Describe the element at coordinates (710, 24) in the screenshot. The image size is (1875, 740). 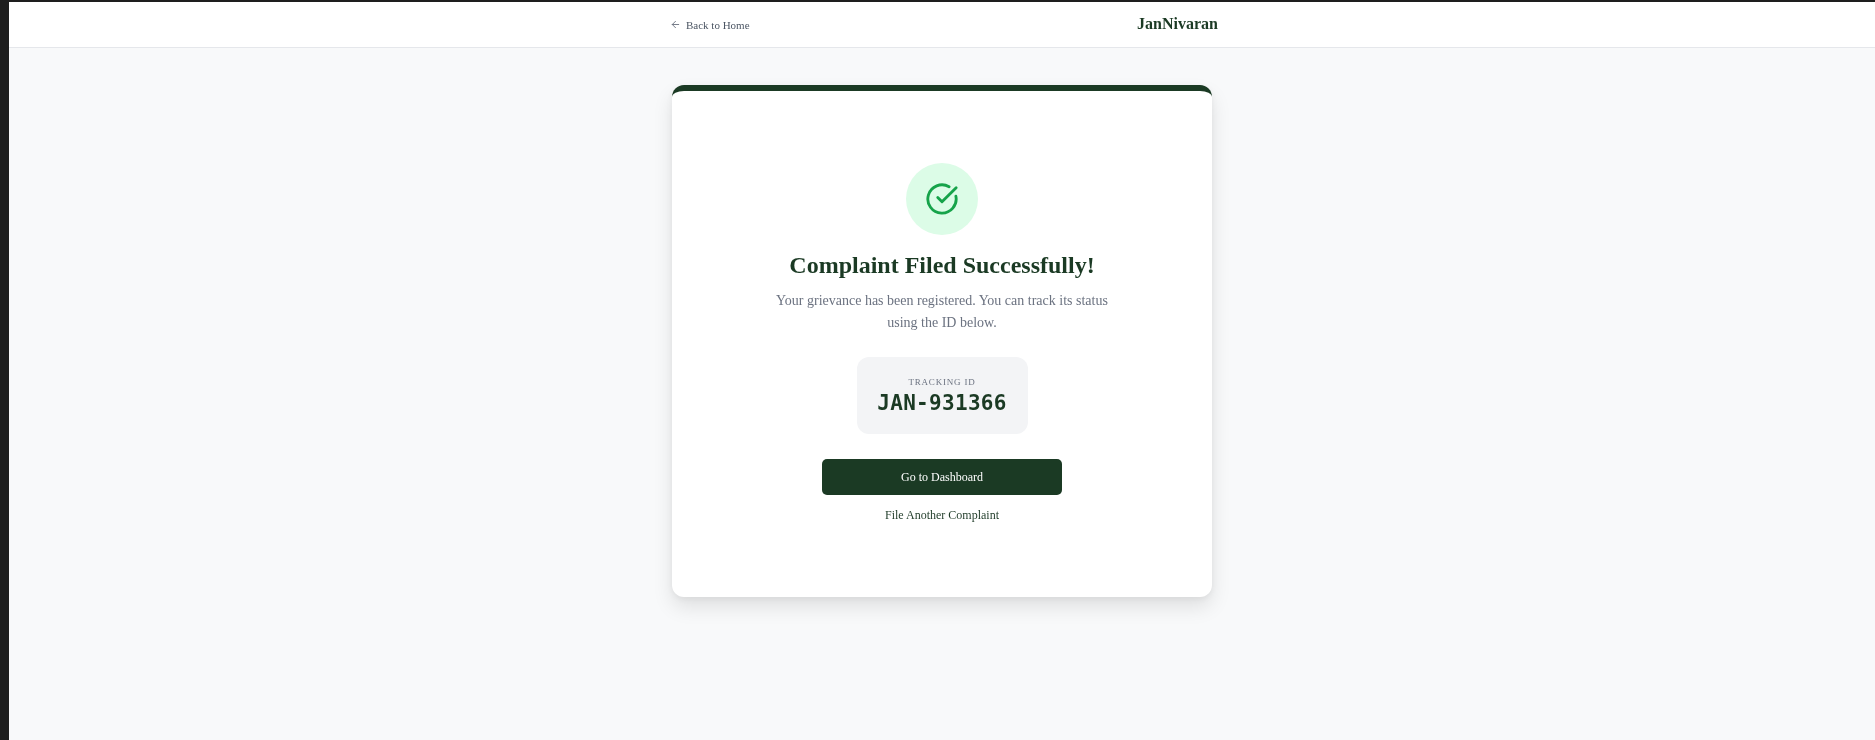
I see `back-to-home-link: Back to Home` at that location.